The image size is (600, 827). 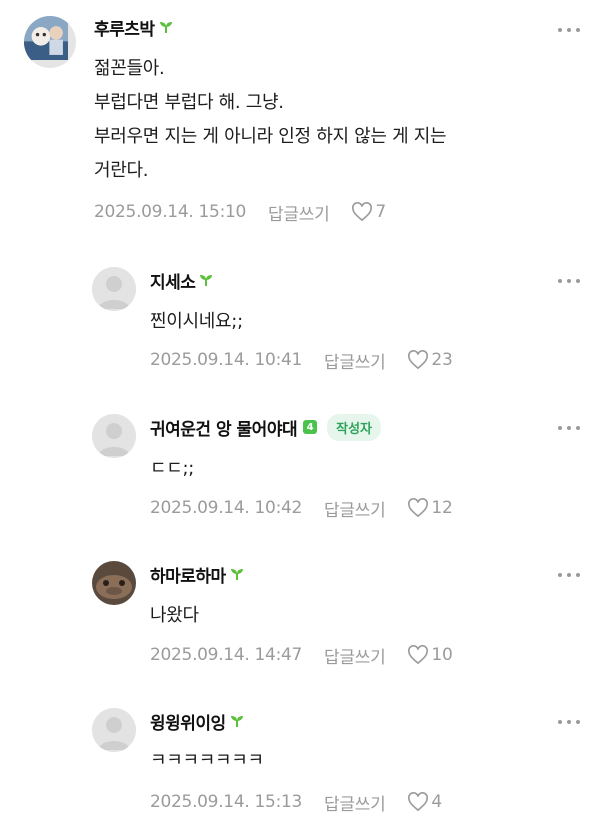 What do you see at coordinates (442, 360) in the screenshot?
I see `like-count: 23` at bounding box center [442, 360].